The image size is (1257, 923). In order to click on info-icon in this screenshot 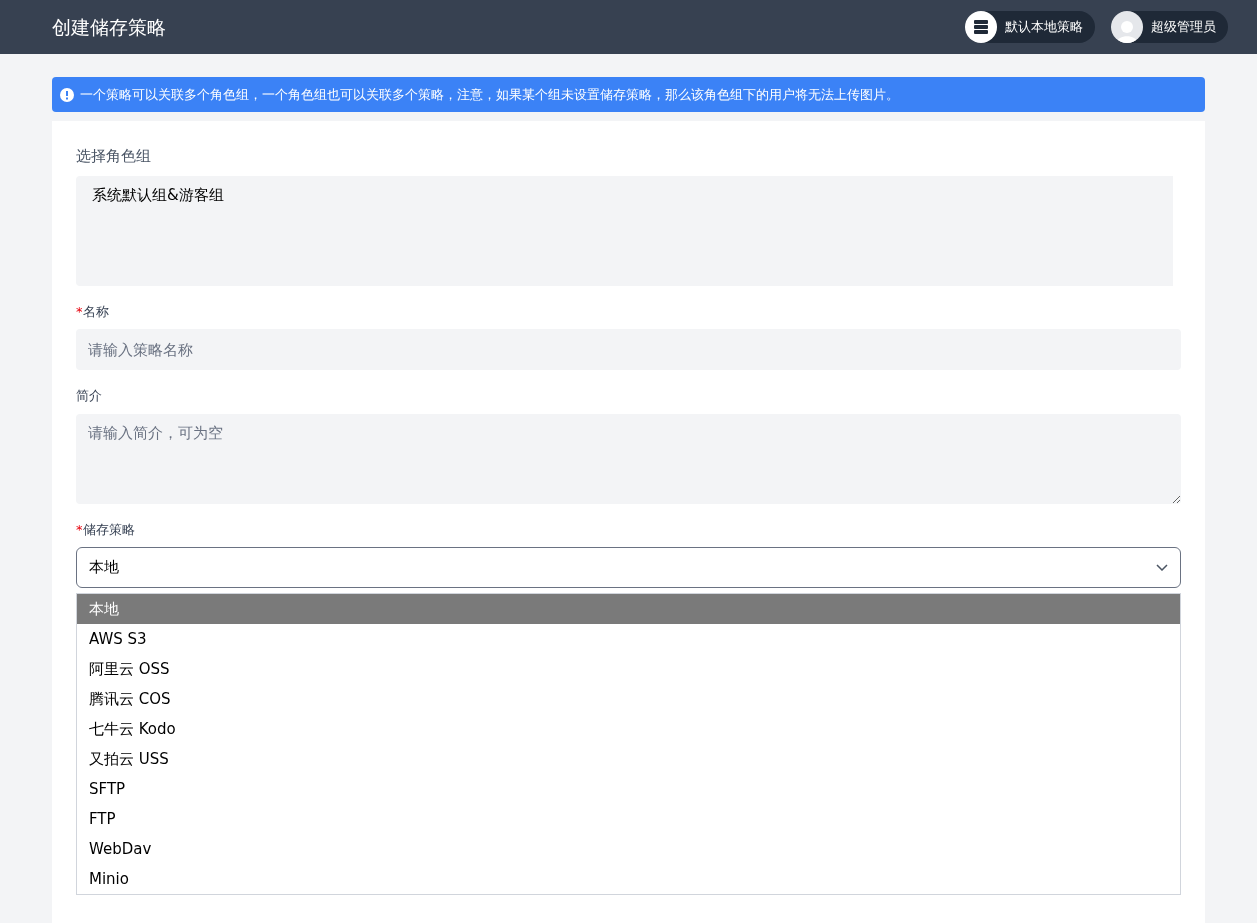, I will do `click(67, 94)`.